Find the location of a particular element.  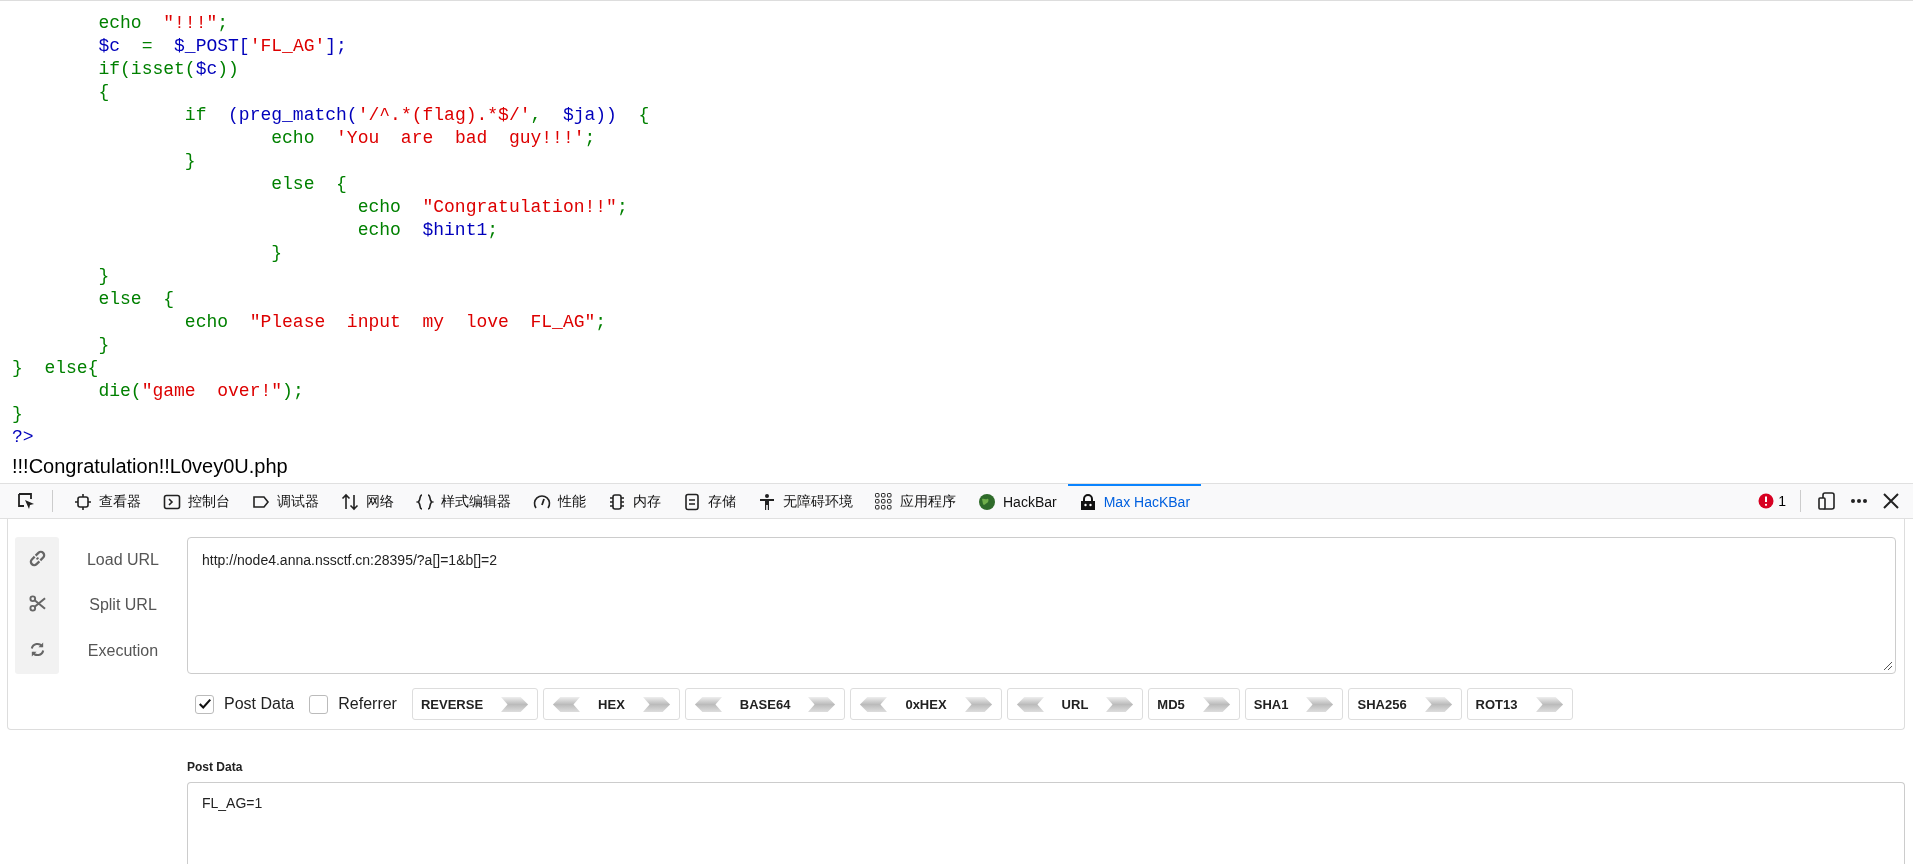

refresh-icon is located at coordinates (37, 650).